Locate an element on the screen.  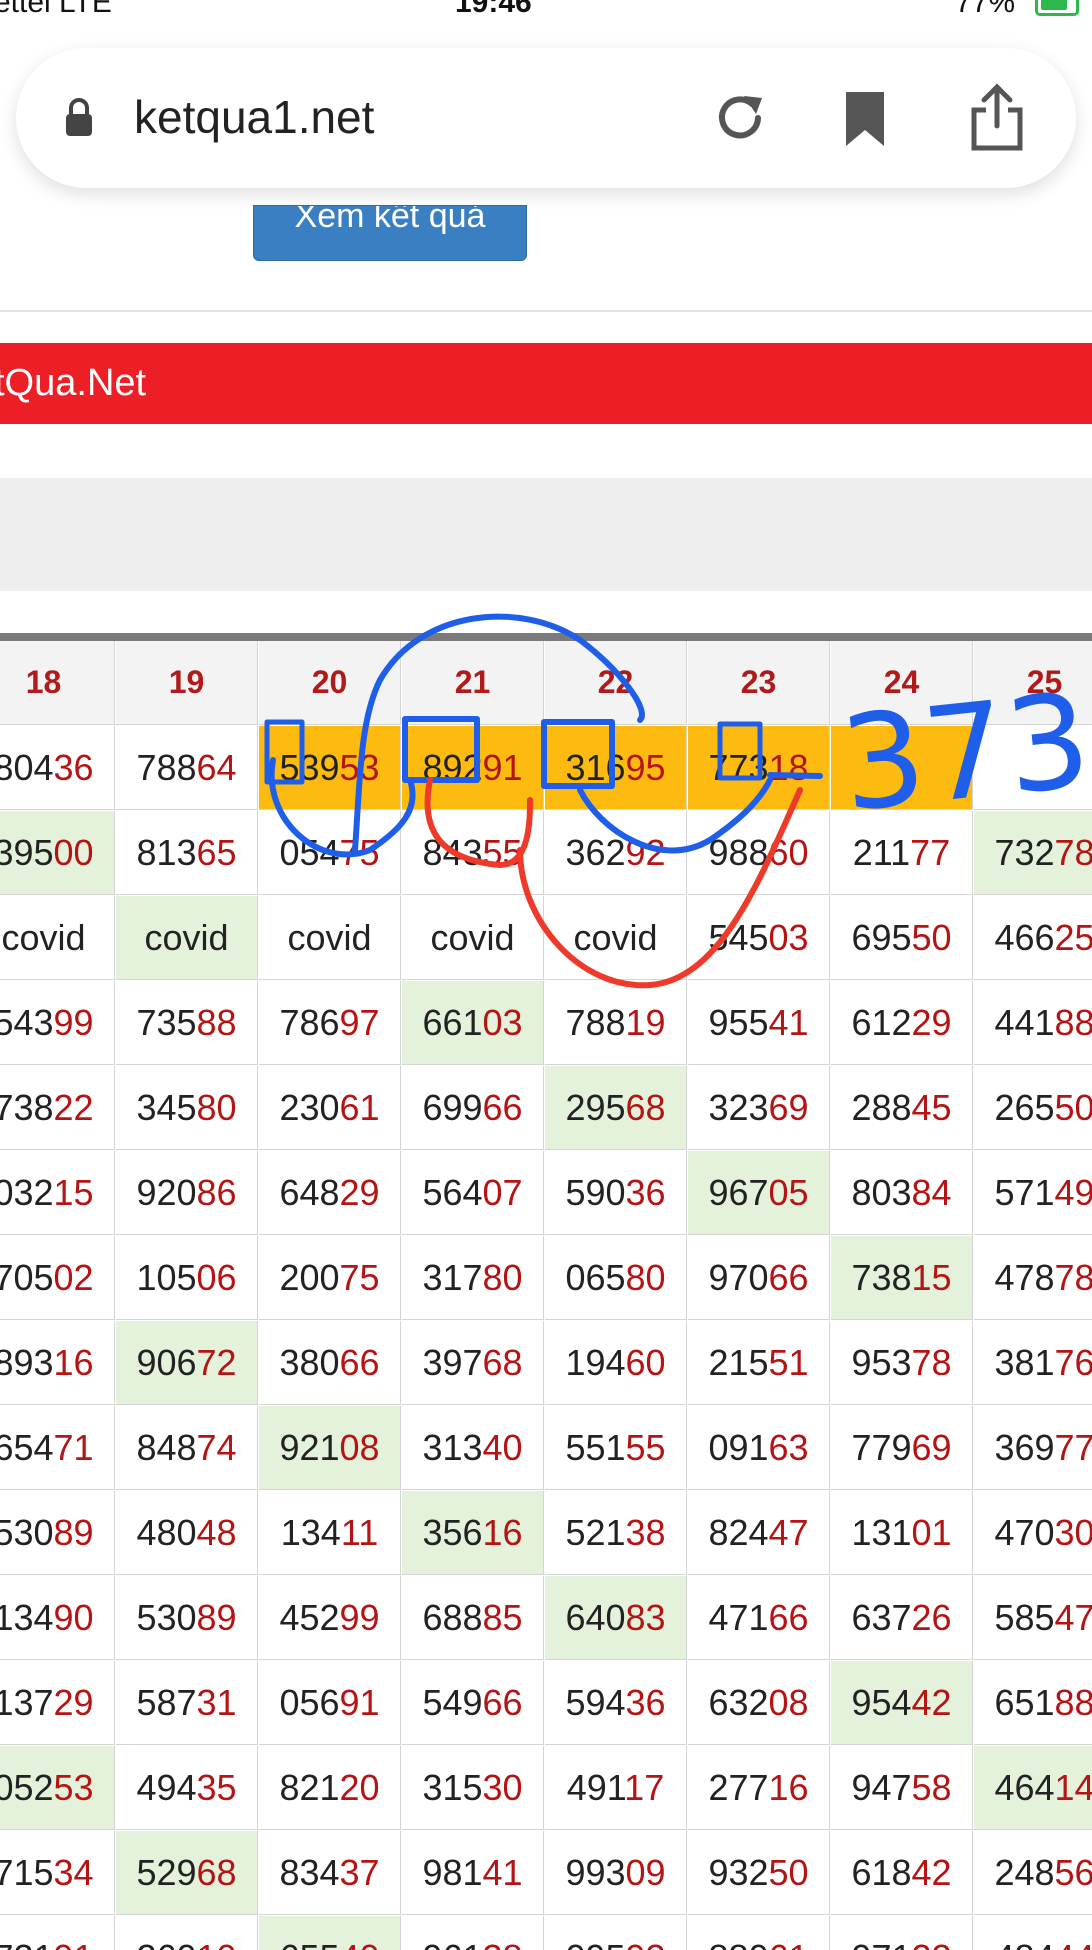
number-suffix: 97 is located at coordinates (359, 1022).